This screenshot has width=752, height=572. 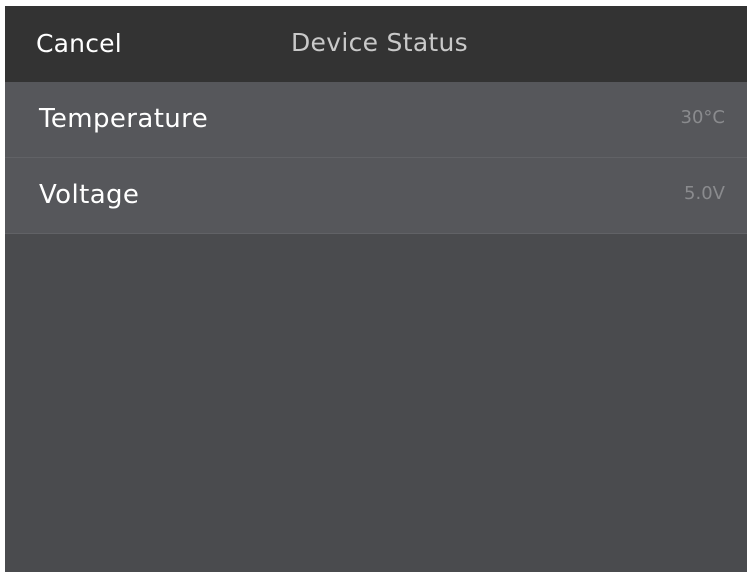 I want to click on cancel-button: Cancel, so click(x=79, y=44).